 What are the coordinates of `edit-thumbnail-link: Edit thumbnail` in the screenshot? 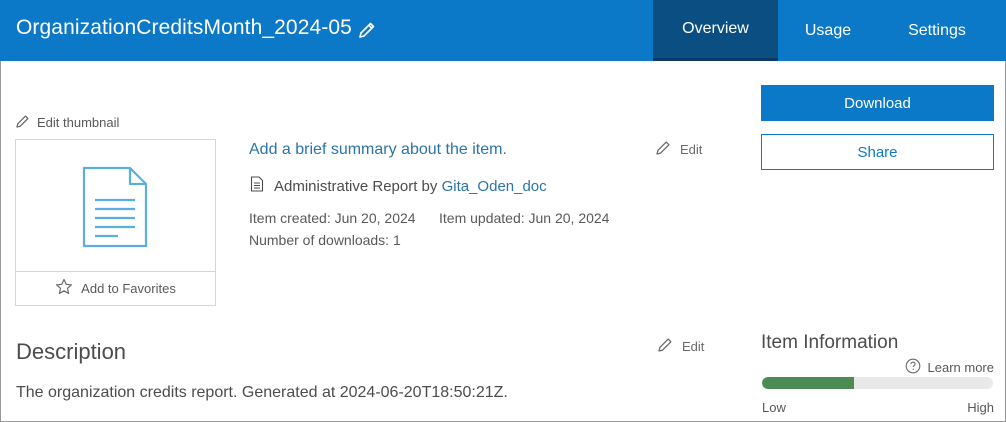 It's located at (67, 122).